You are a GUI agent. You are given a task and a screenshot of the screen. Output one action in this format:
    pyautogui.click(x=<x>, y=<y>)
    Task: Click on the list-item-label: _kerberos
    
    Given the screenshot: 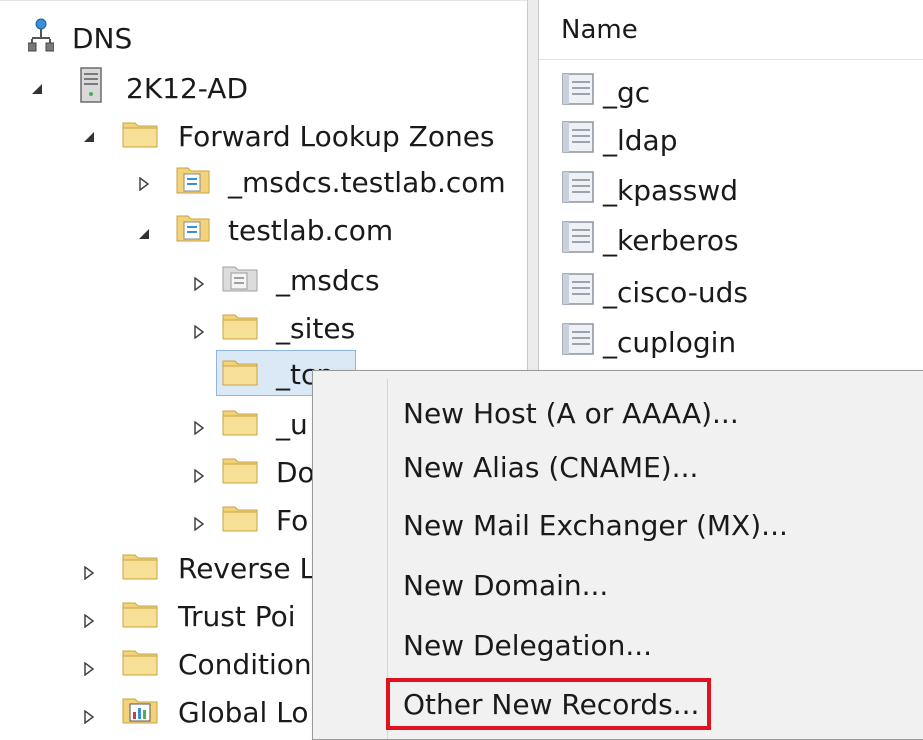 What is the action you would take?
    pyautogui.click(x=671, y=240)
    